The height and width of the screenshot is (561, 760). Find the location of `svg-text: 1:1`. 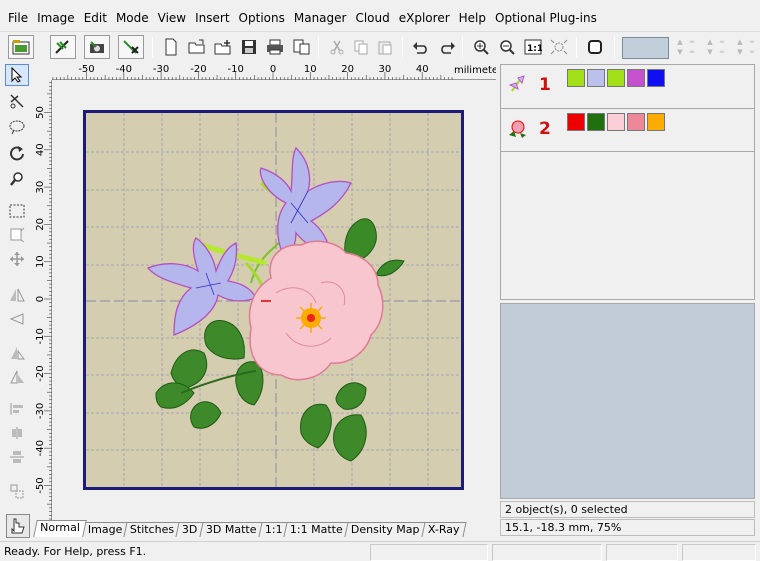

svg-text: 1:1 is located at coordinates (534, 49).